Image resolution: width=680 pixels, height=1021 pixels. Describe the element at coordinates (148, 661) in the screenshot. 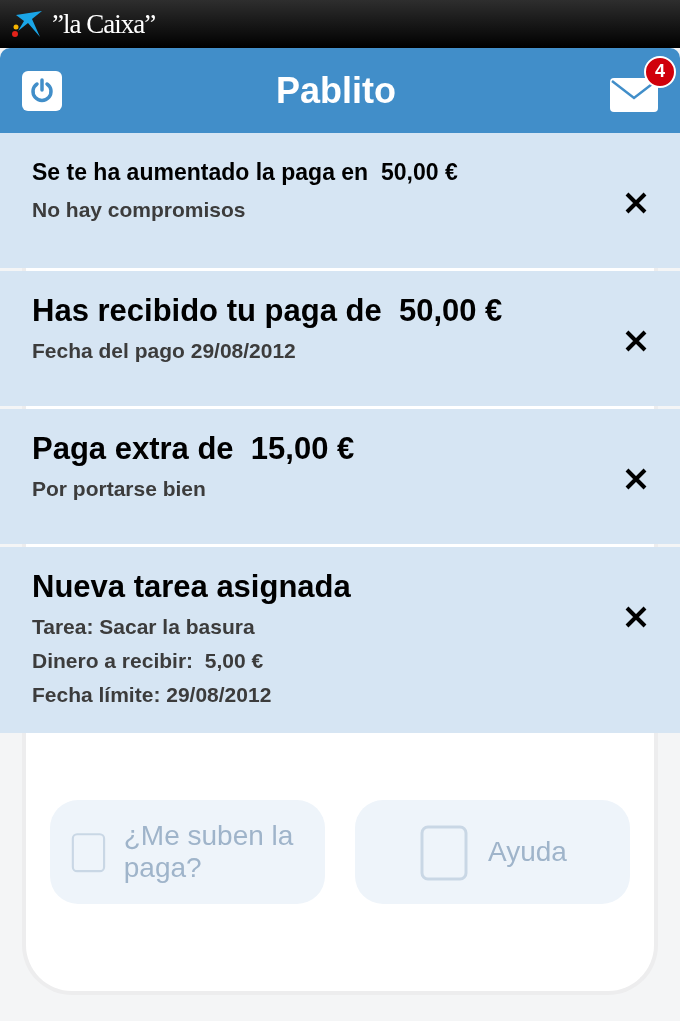

I see `notification-detail: Dinero a recibir: 5,00 €` at that location.